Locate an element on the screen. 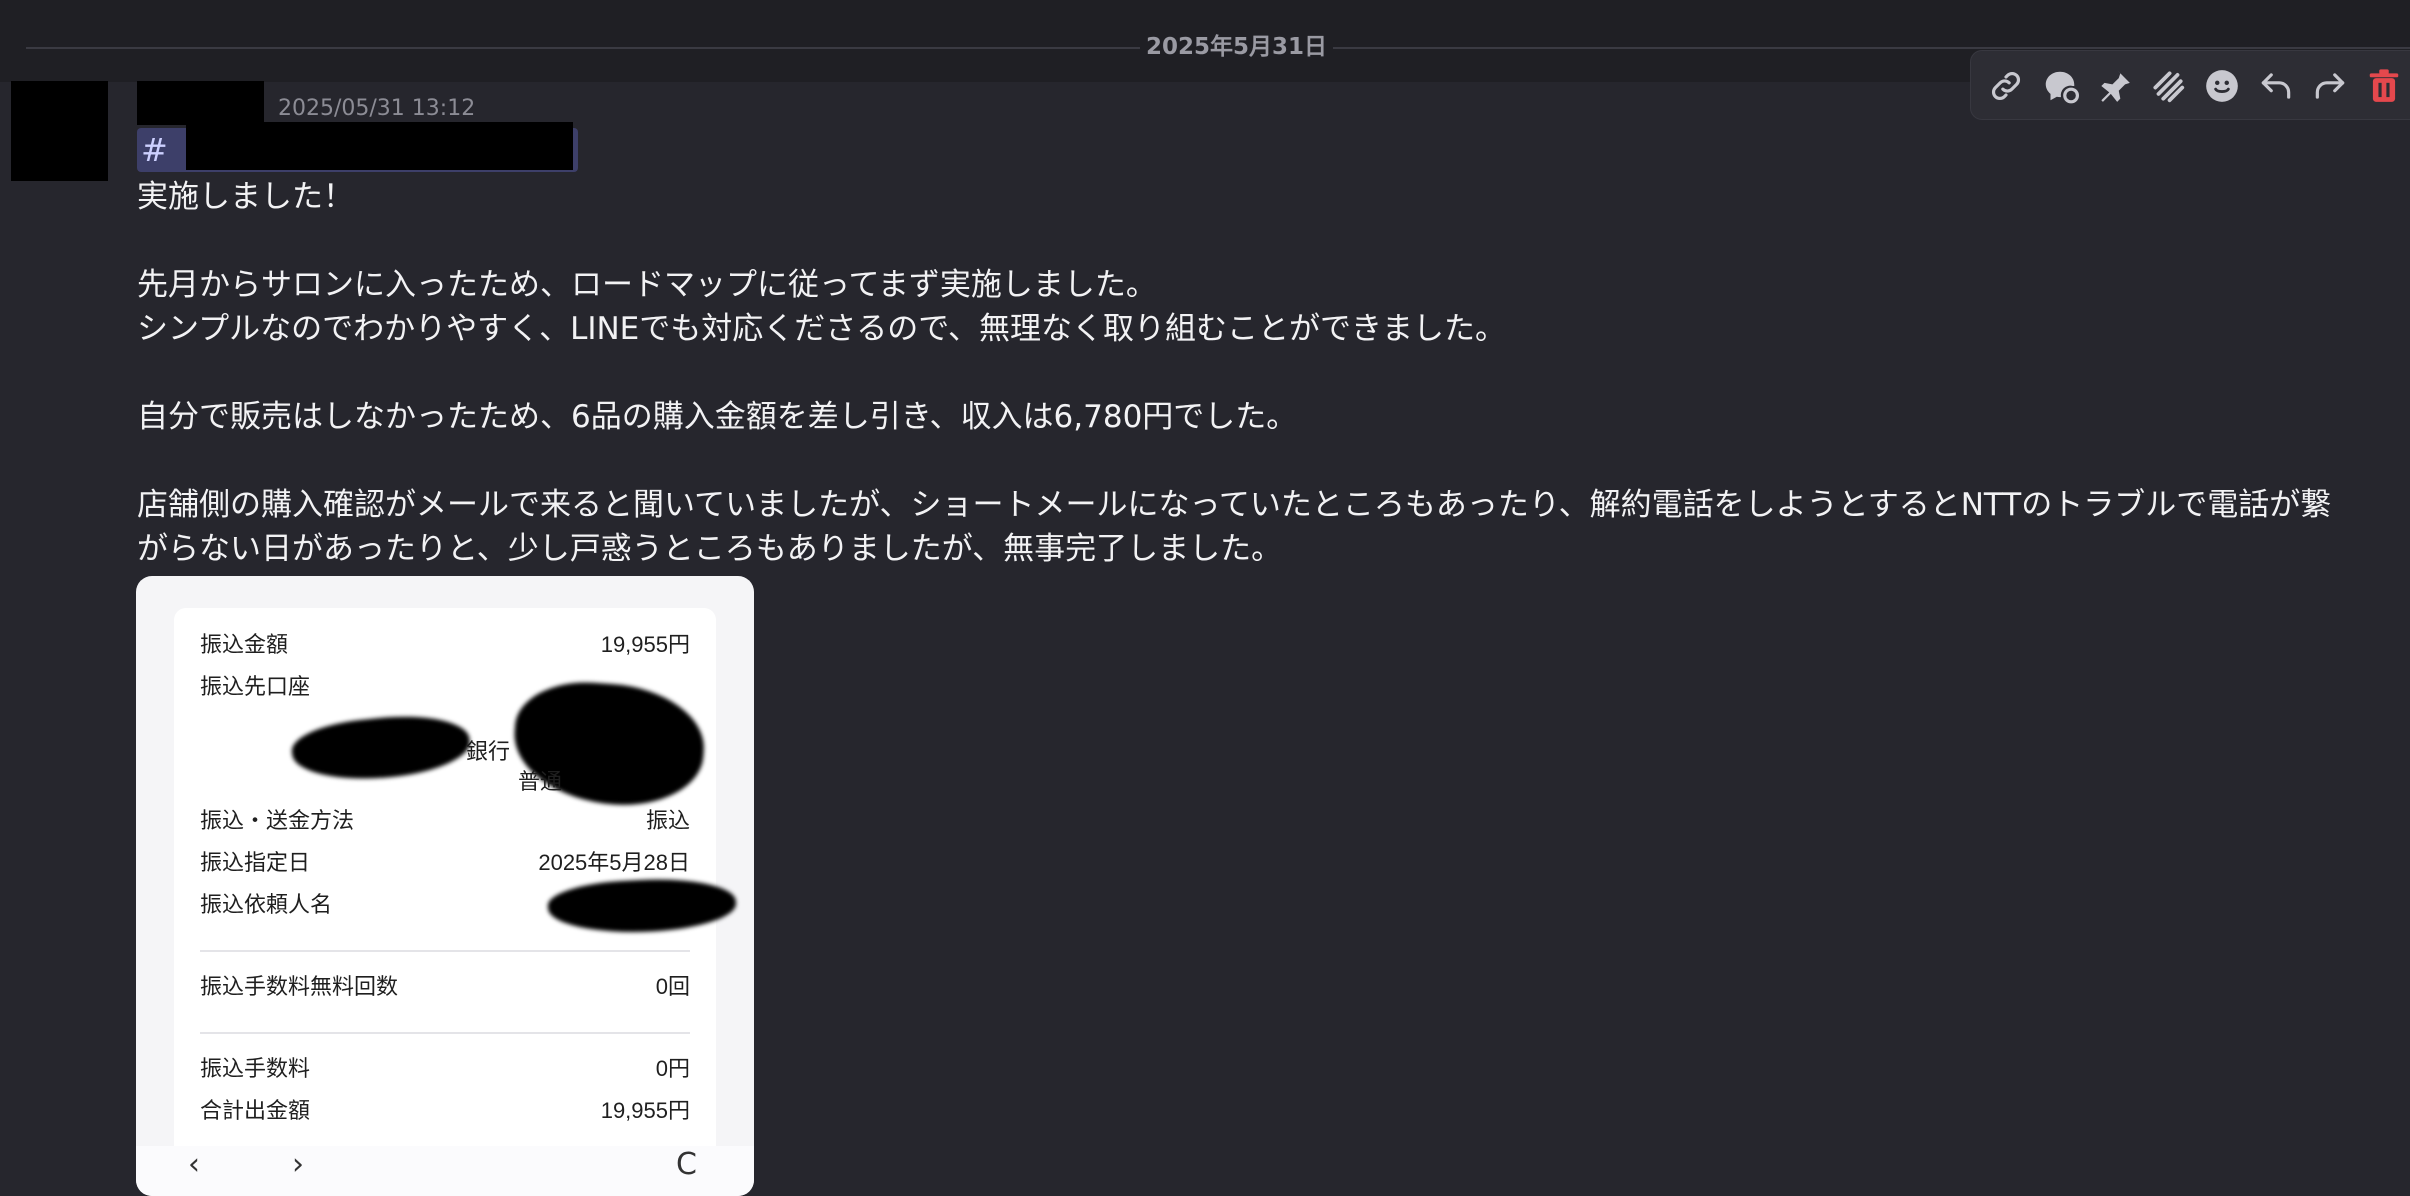 Image resolution: width=2410 pixels, height=1196 pixels. fee-label: 振込手数料 is located at coordinates (255, 1068).